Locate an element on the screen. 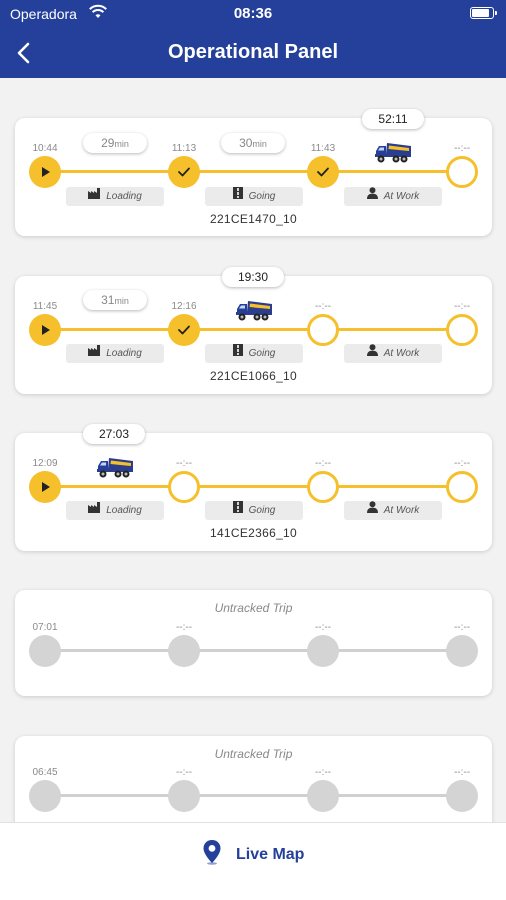  leg-duration: 30min is located at coordinates (253, 143).